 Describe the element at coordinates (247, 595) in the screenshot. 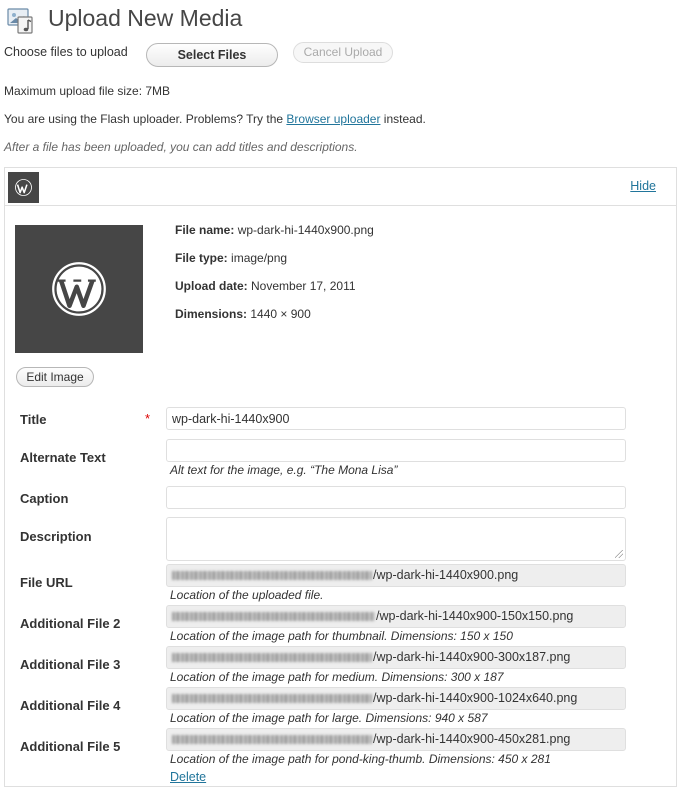

I see `file-url-help: Location of the uploaded file.` at that location.